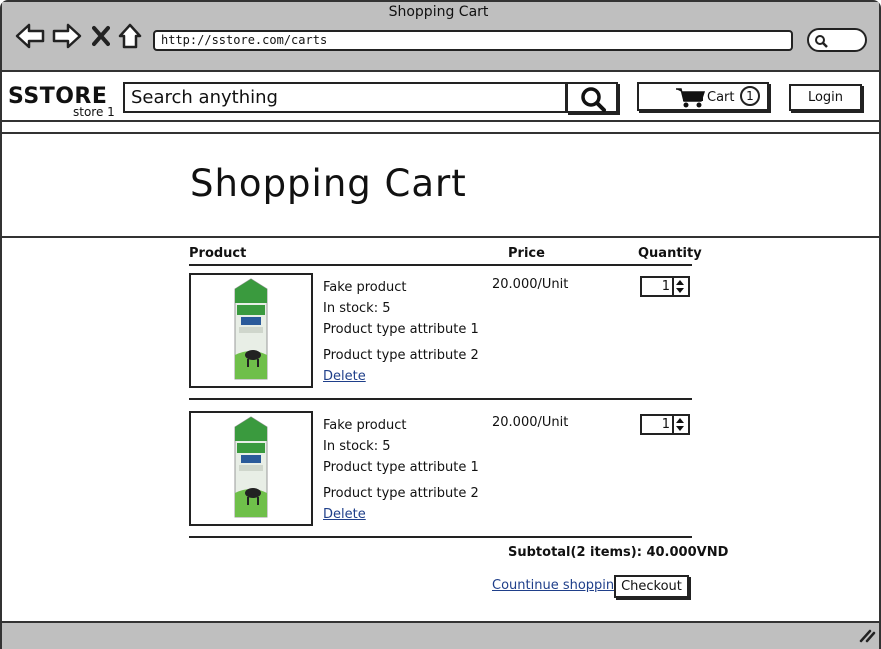 The height and width of the screenshot is (649, 881). Describe the element at coordinates (218, 253) in the screenshot. I see `column-header-product: Product` at that location.